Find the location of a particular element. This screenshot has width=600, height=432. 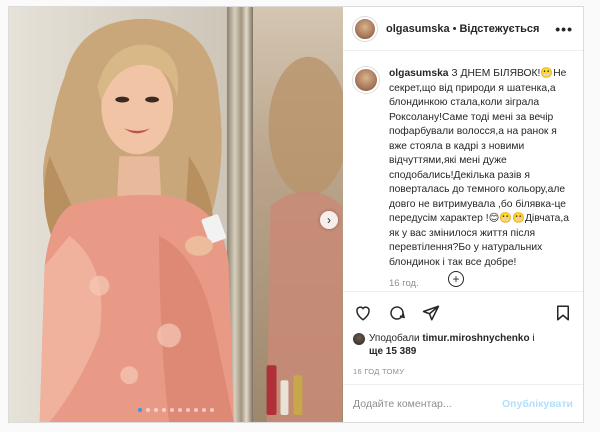

heart-icon is located at coordinates (363, 313).